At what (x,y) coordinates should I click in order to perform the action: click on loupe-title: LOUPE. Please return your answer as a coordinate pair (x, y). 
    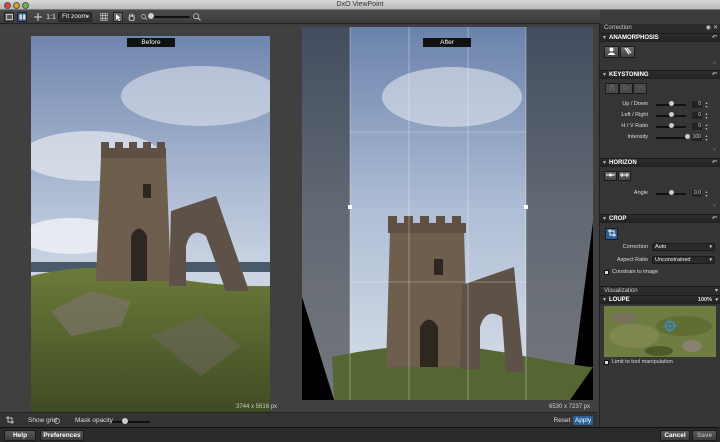
    Looking at the image, I should click on (619, 300).